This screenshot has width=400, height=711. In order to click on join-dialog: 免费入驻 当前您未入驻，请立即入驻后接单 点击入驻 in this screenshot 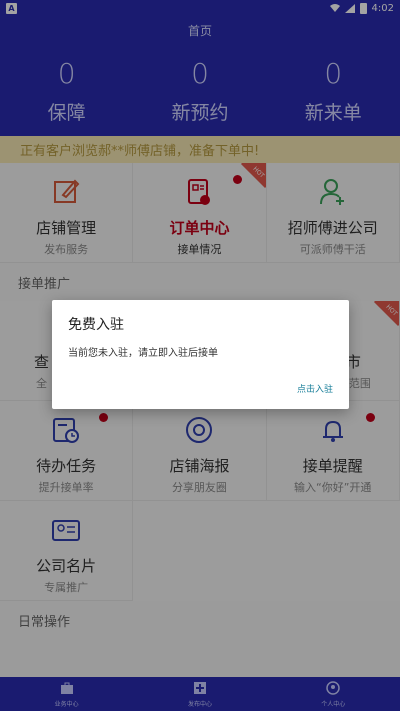, I will do `click(200, 354)`.